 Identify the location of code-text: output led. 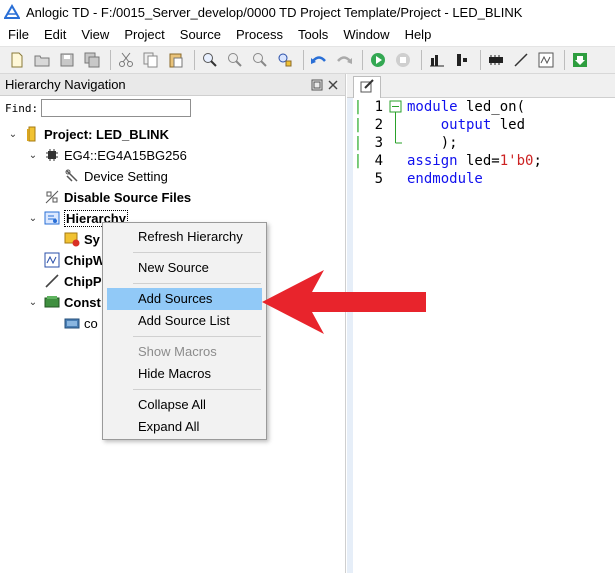
(466, 125).